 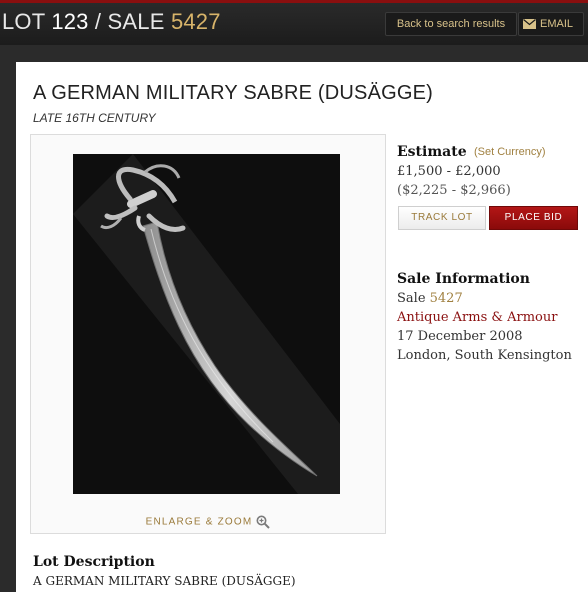 What do you see at coordinates (129, 21) in the screenshot?
I see `lot-sale-separator: / SALE` at bounding box center [129, 21].